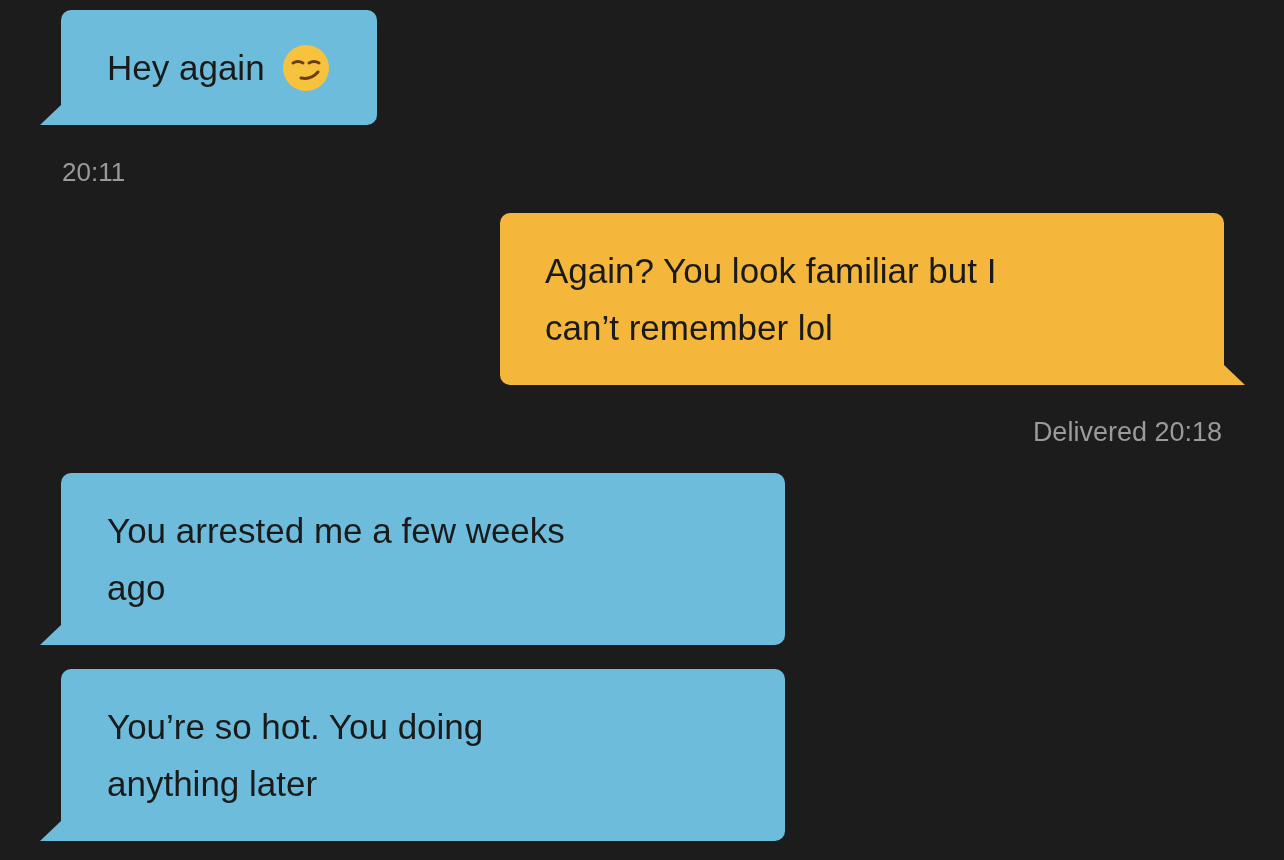 This screenshot has width=1284, height=860. I want to click on bubble-tail, so click(1234, 375).